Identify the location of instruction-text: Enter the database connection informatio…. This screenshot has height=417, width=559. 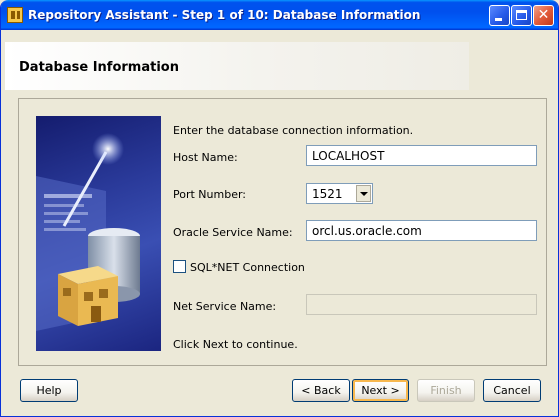
(293, 130).